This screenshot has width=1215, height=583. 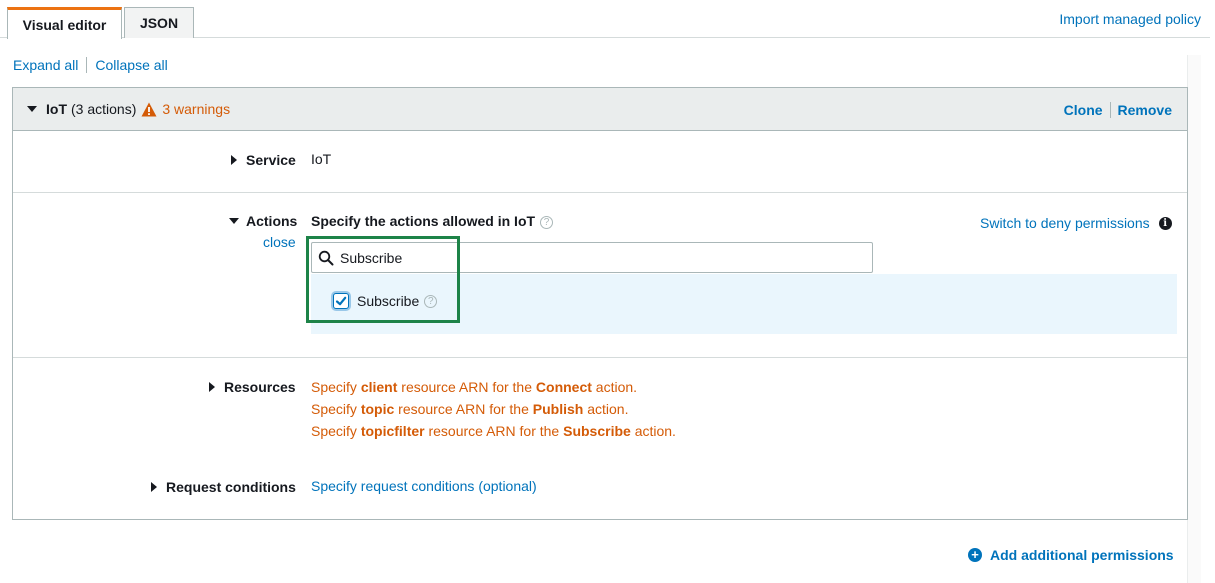 What do you see at coordinates (379, 387) in the screenshot?
I see `resource-type: client` at bounding box center [379, 387].